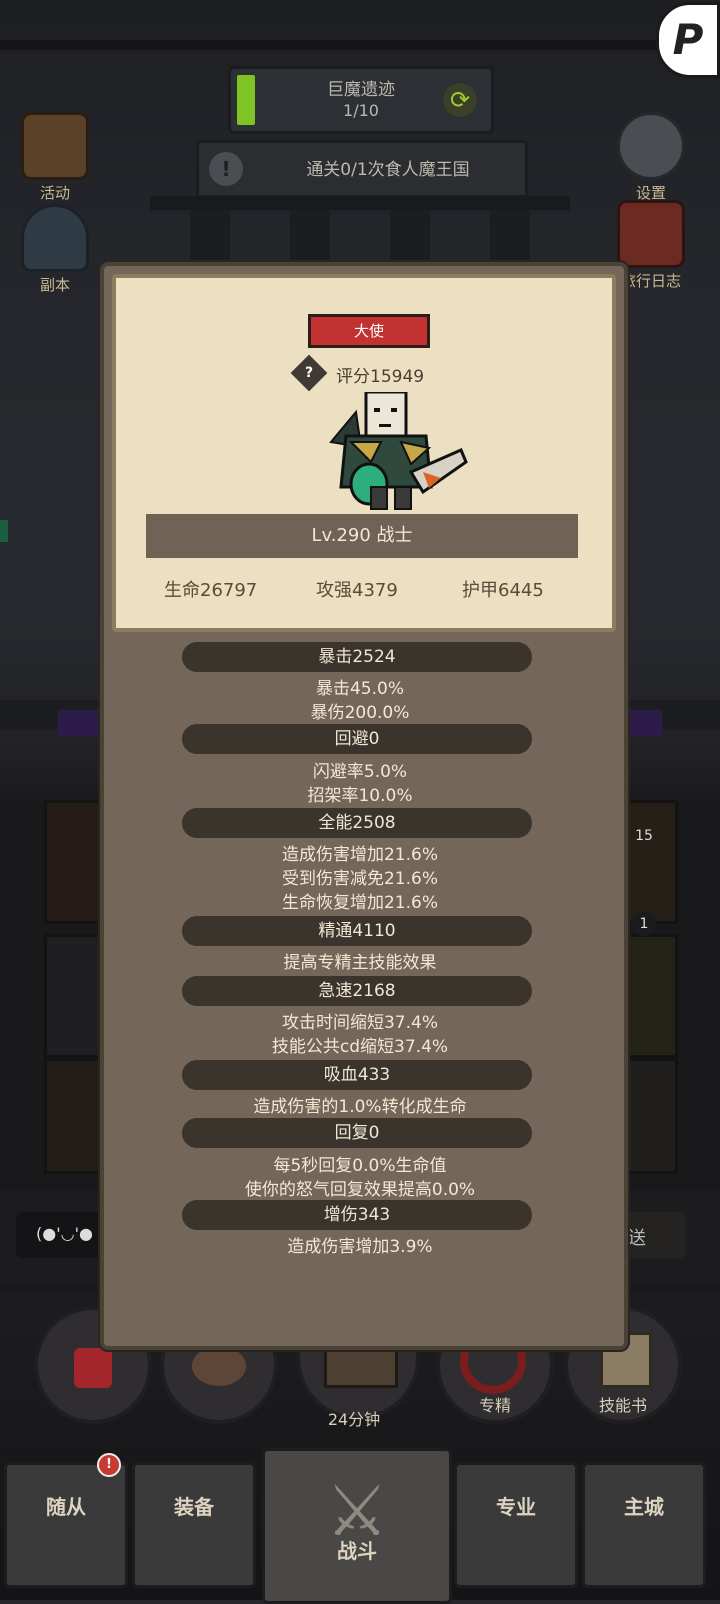 This screenshot has height=1604, width=720. I want to click on stat-crit-header: 暴击2524, so click(357, 657).